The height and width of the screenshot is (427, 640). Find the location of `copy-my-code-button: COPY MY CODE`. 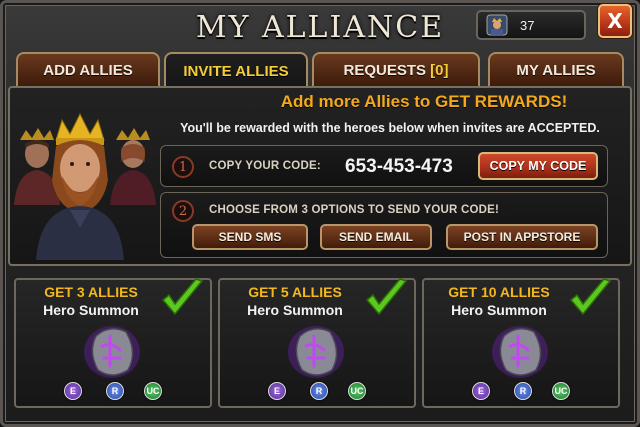

copy-my-code-button: COPY MY CODE is located at coordinates (538, 166).